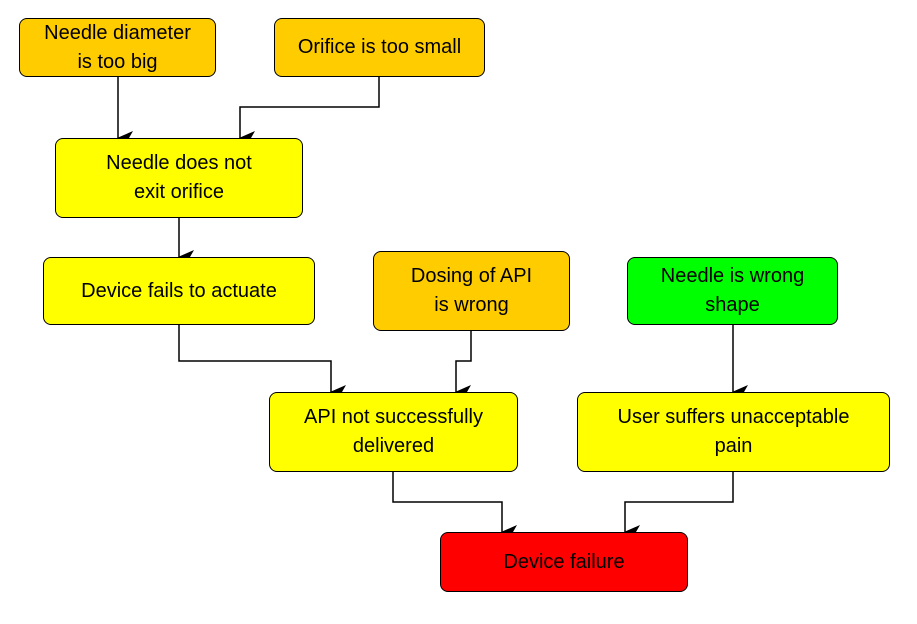 This screenshot has height=624, width=917. I want to click on node-device-fails-to-actuate: Device fails to actuate, so click(179, 291).